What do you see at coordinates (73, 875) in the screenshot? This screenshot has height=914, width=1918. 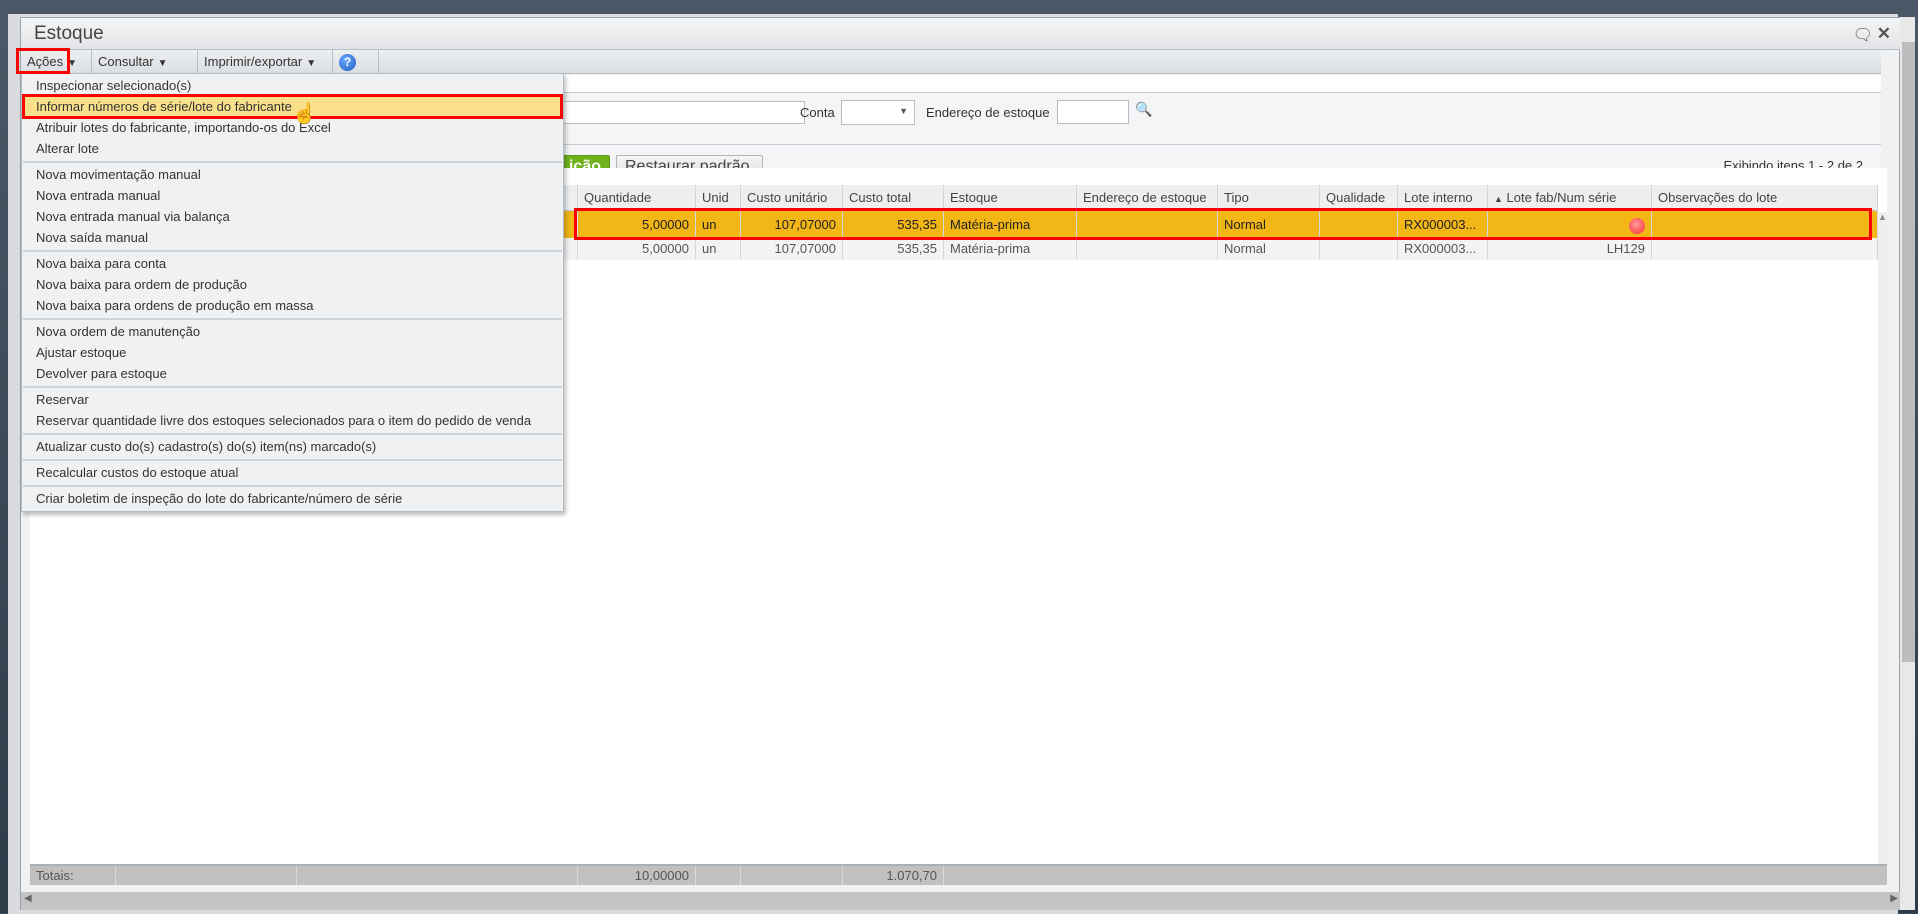 I see `totals-label: Totais:` at bounding box center [73, 875].